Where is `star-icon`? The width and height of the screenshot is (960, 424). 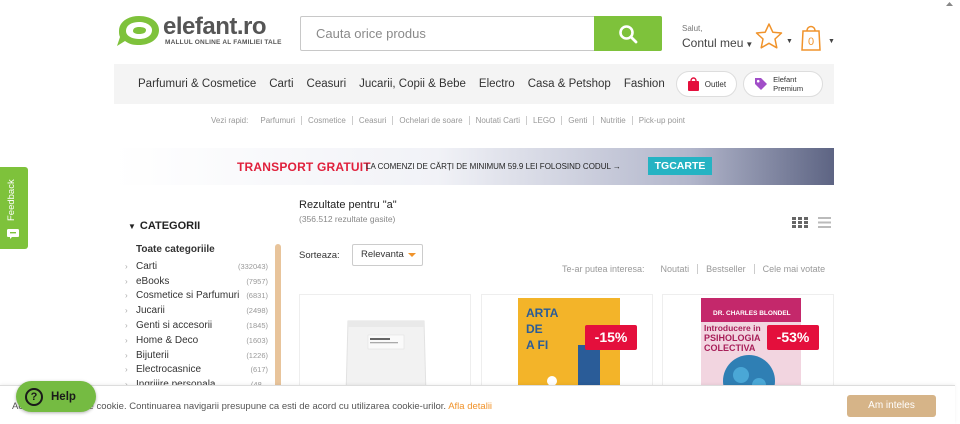 star-icon is located at coordinates (769, 36).